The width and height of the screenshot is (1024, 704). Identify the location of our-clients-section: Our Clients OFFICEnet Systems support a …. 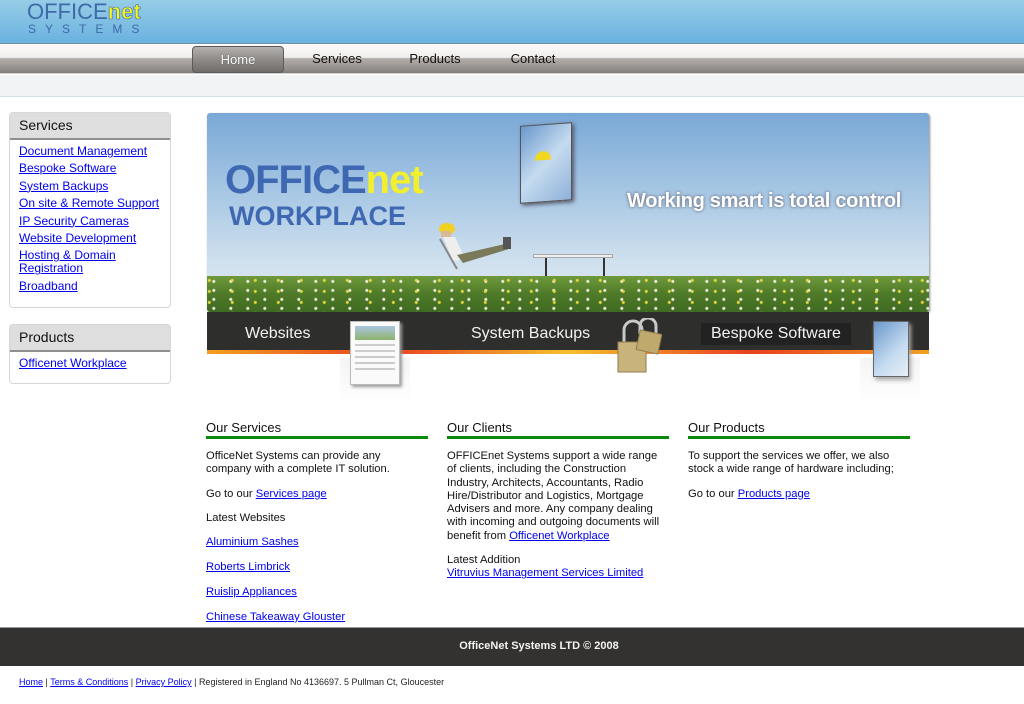
(558, 500).